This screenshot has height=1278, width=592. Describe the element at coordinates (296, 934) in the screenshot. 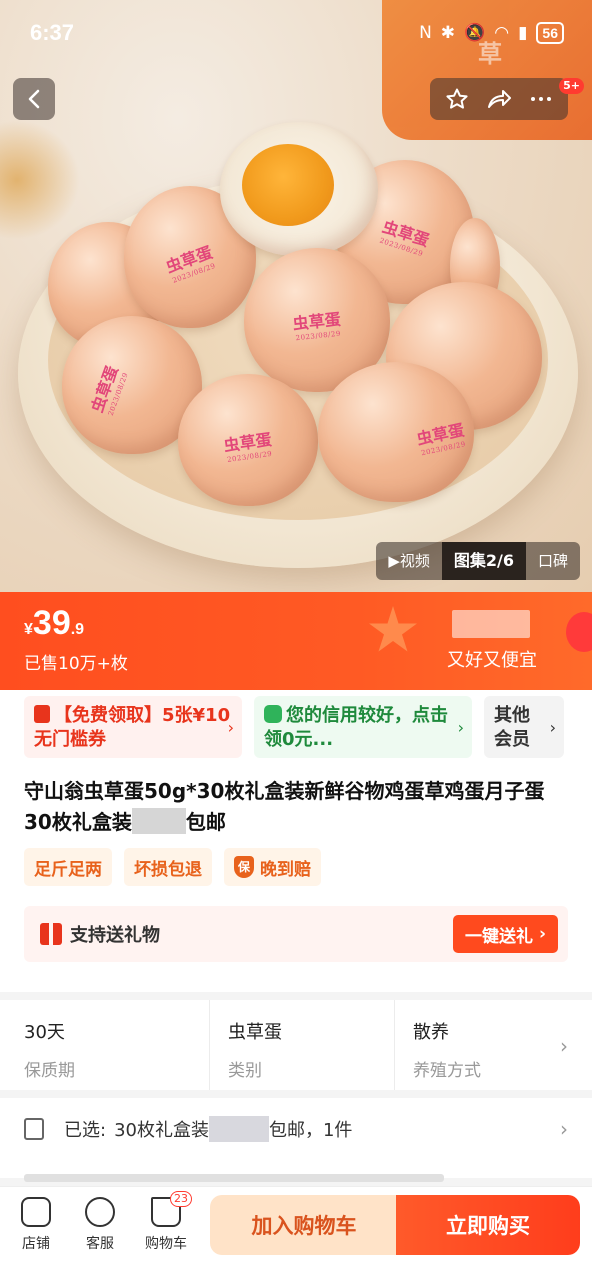

I see `gift-row: 支持送礼物 一键送礼 ›` at that location.